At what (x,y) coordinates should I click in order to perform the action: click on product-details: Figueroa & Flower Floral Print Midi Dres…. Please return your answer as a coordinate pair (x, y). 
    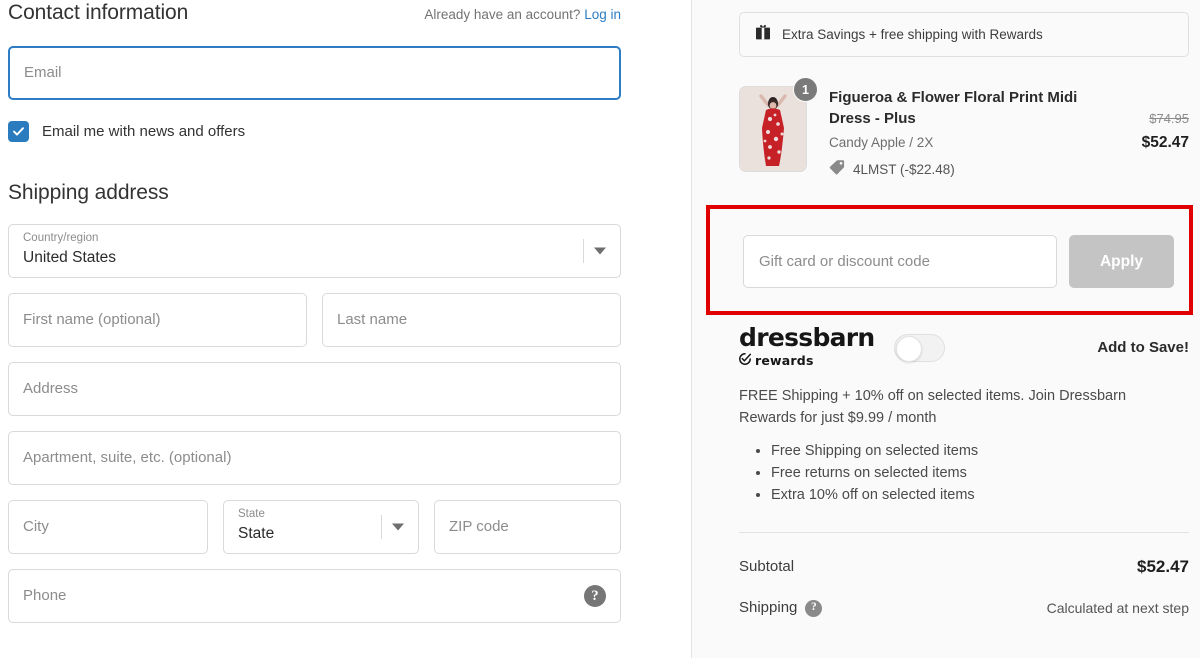
    Looking at the image, I should click on (959, 133).